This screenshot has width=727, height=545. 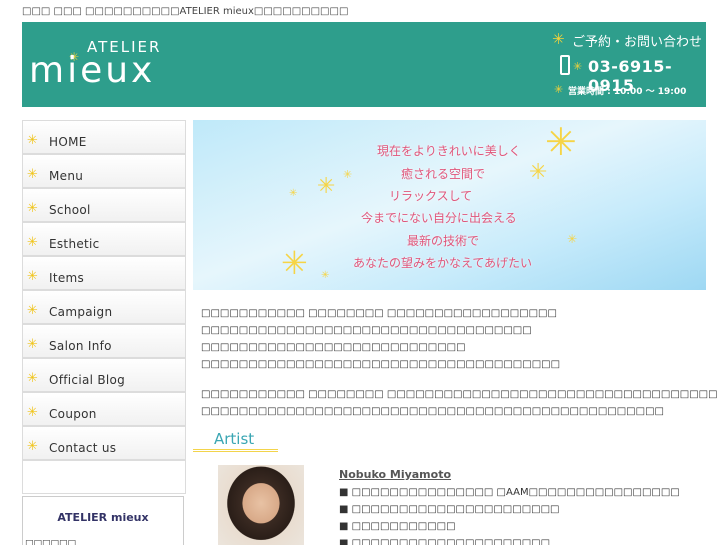 I want to click on sidebar-item-contact-us: ✳ Contact us, so click(x=104, y=443).